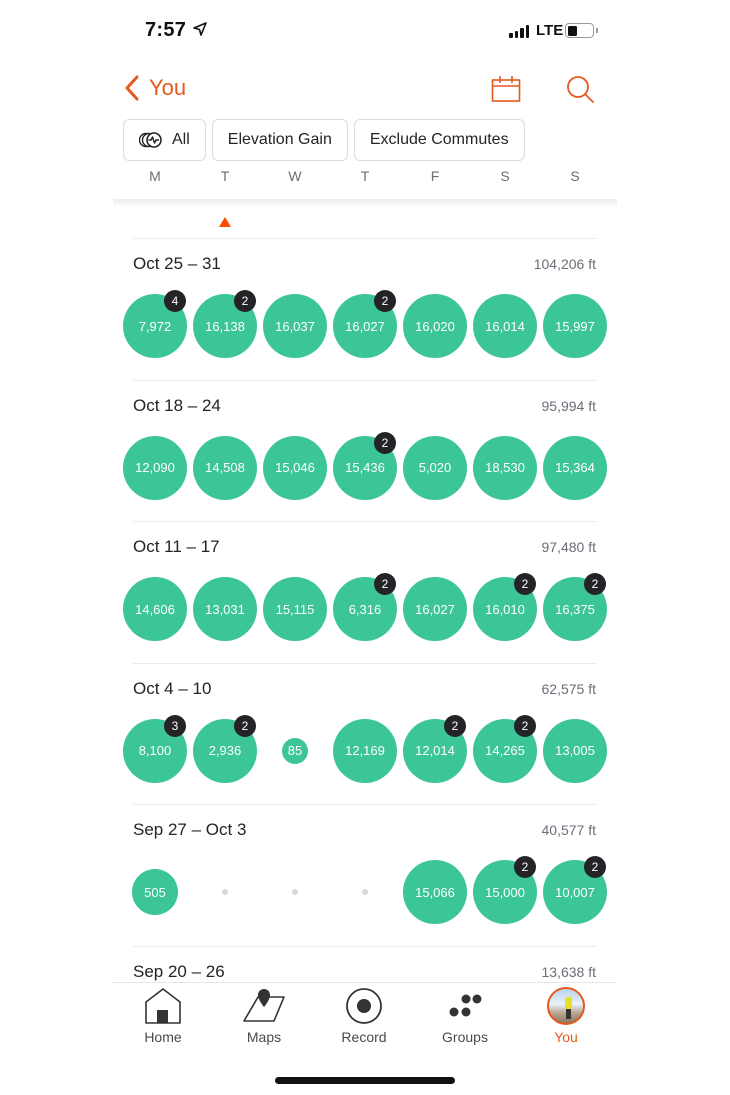 The image size is (730, 1095). I want to click on filter-bar: All Elevation Gain Exclude Commutes, so click(324, 140).